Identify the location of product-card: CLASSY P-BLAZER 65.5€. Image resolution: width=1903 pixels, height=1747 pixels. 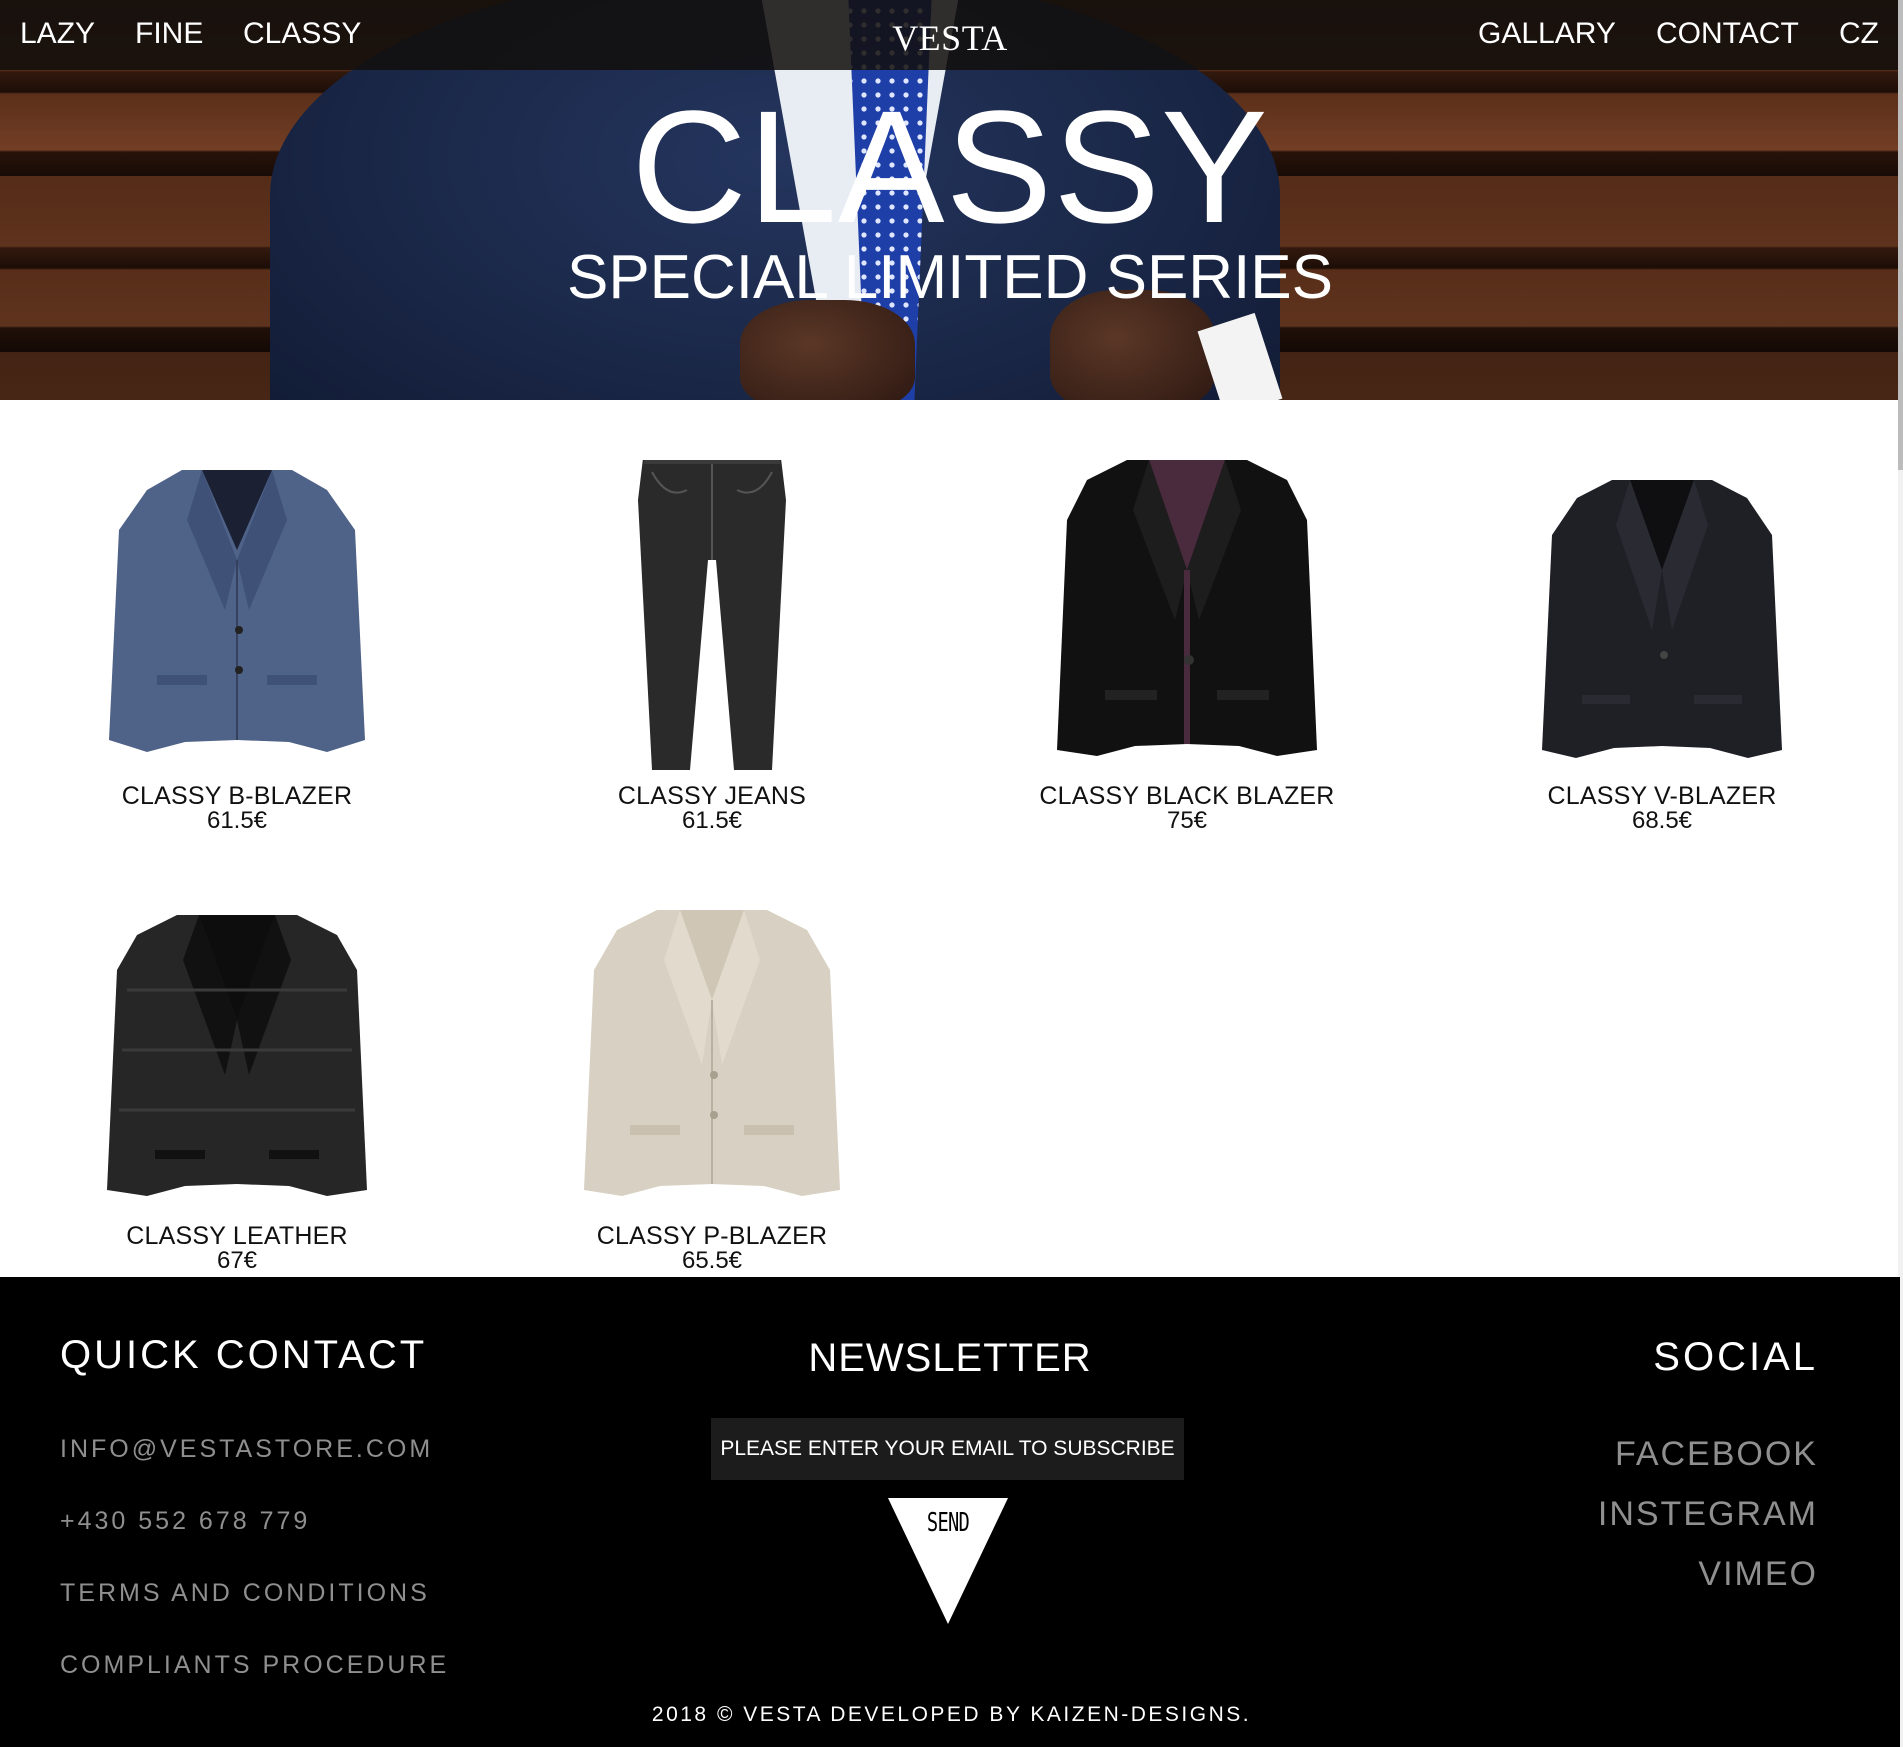
(712, 1100).